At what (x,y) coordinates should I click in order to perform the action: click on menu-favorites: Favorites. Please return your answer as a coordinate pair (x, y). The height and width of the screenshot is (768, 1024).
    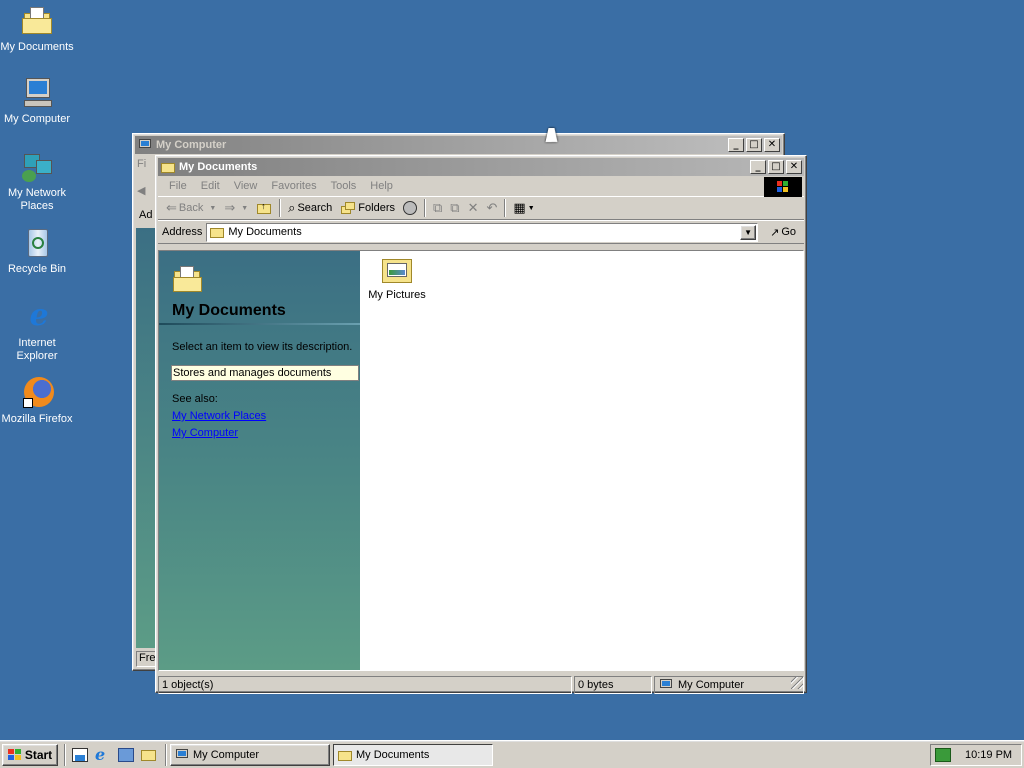
    Looking at the image, I should click on (293, 186).